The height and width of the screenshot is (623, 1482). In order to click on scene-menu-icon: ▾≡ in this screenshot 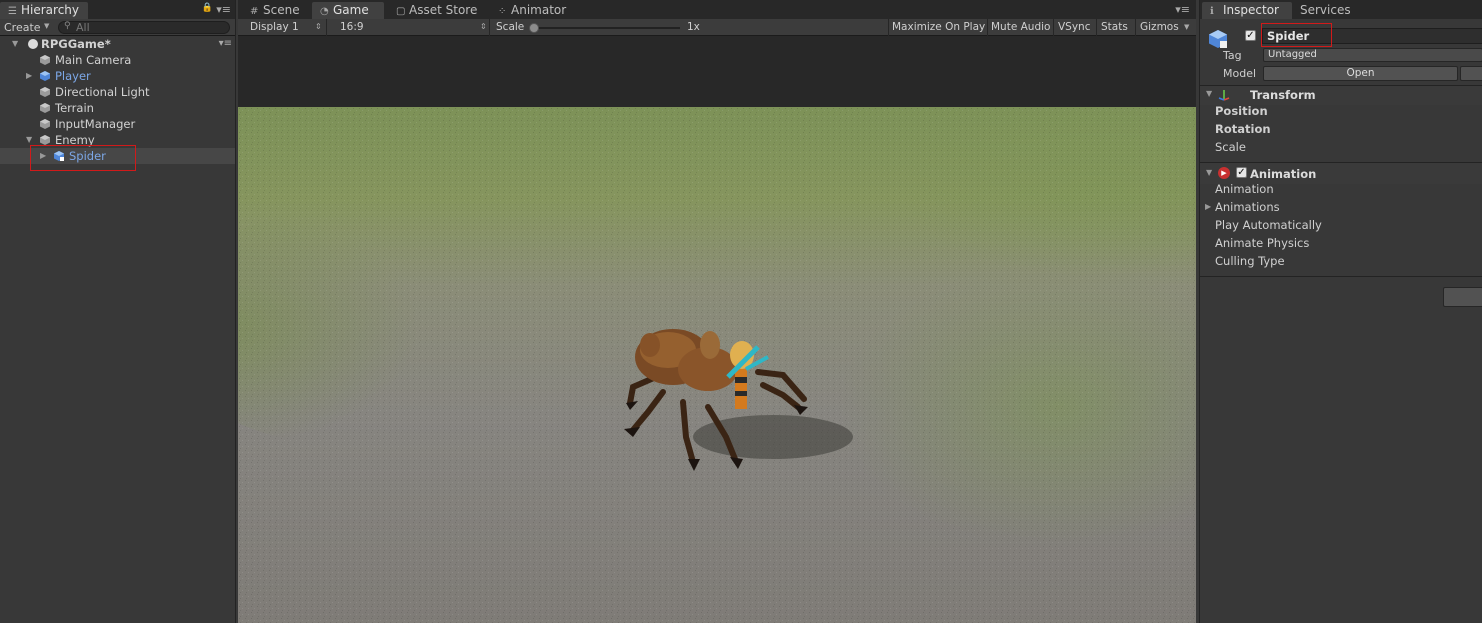, I will do `click(225, 44)`.